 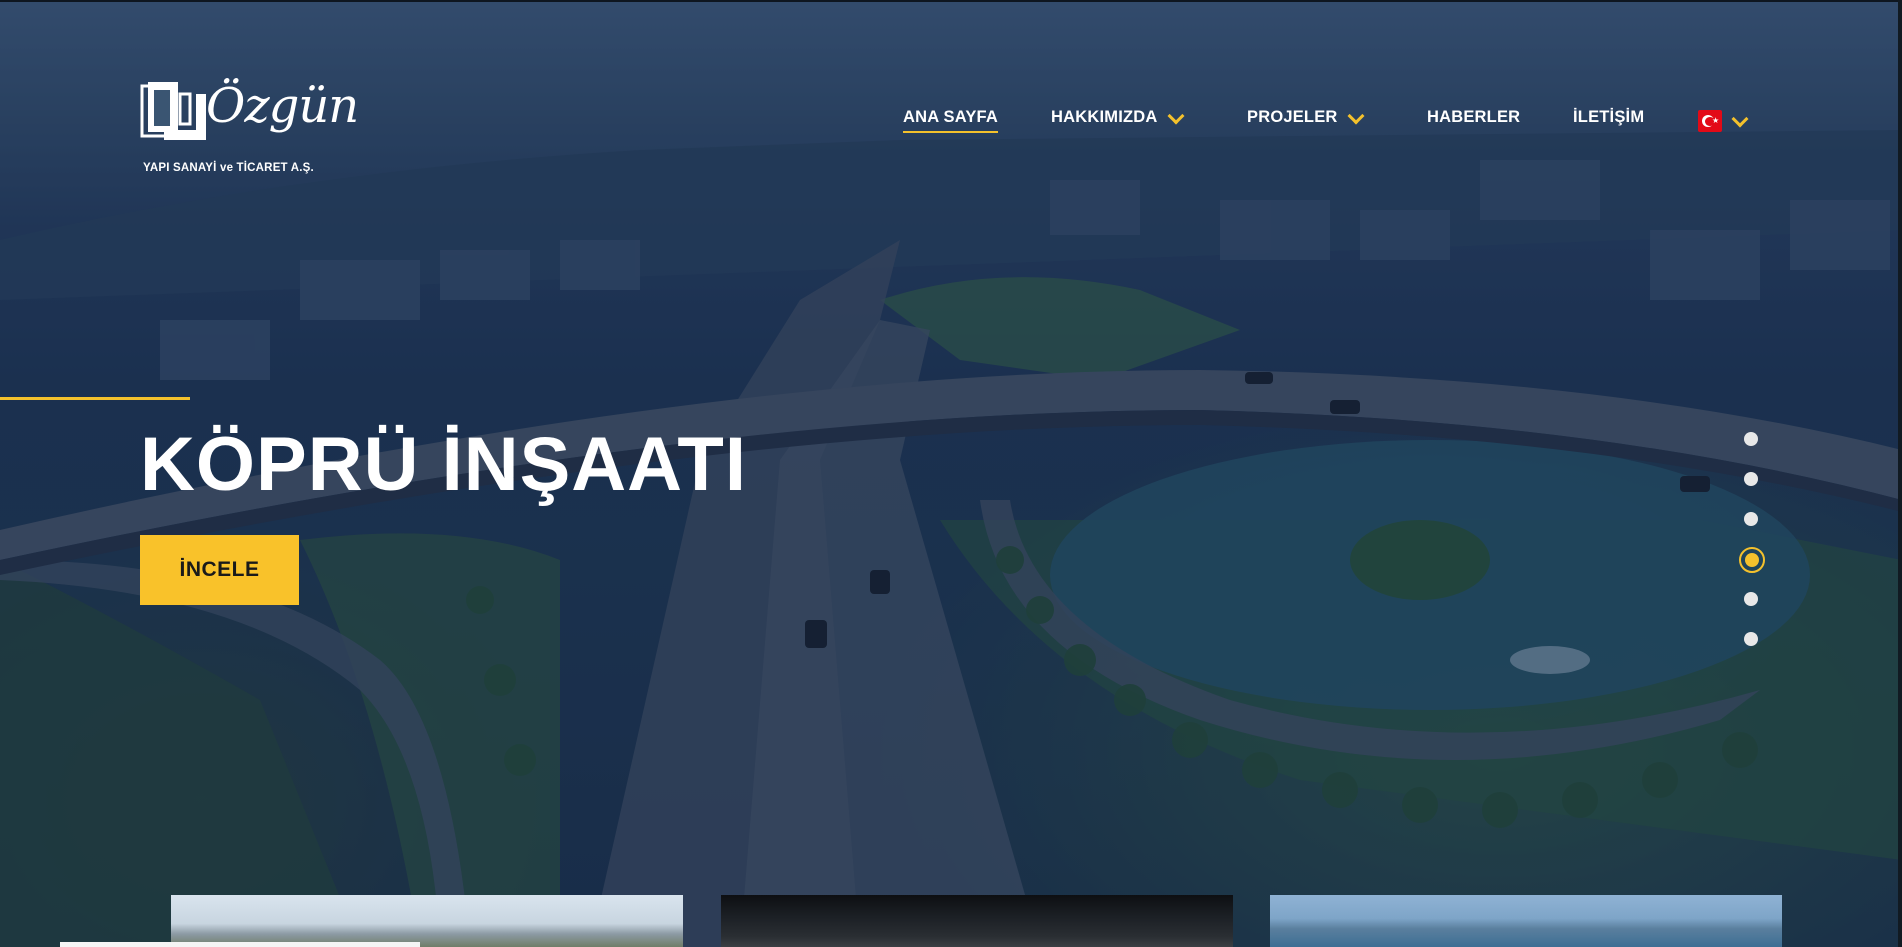 I want to click on nav-item-ana-sayfa: ANA SAYFA, so click(x=951, y=120).